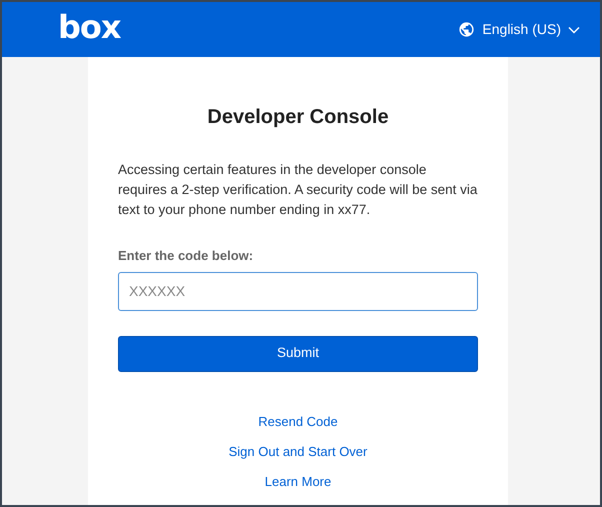 The width and height of the screenshot is (602, 507). I want to click on logo: box, so click(89, 26).